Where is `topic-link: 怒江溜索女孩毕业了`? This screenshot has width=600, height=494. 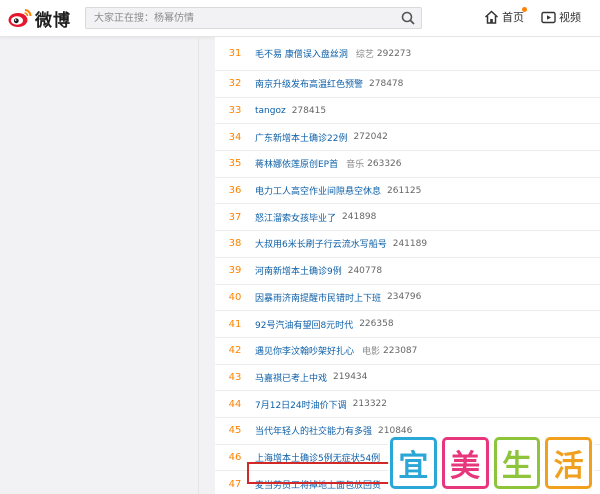
topic-link: 怒江溜索女孩毕业了 is located at coordinates (295, 217).